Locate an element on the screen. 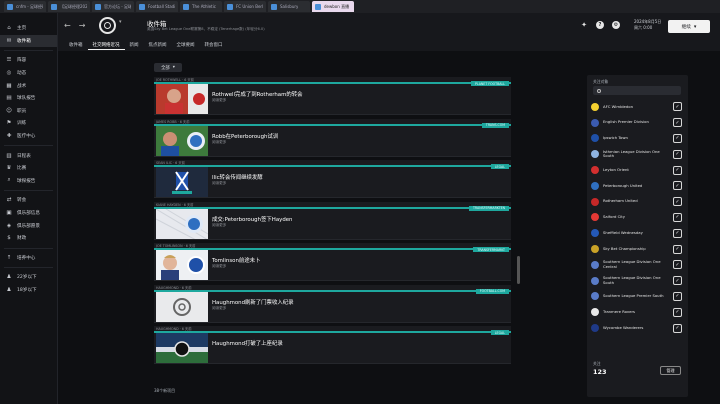  inbox-tab: 新闻 is located at coordinates (134, 45).